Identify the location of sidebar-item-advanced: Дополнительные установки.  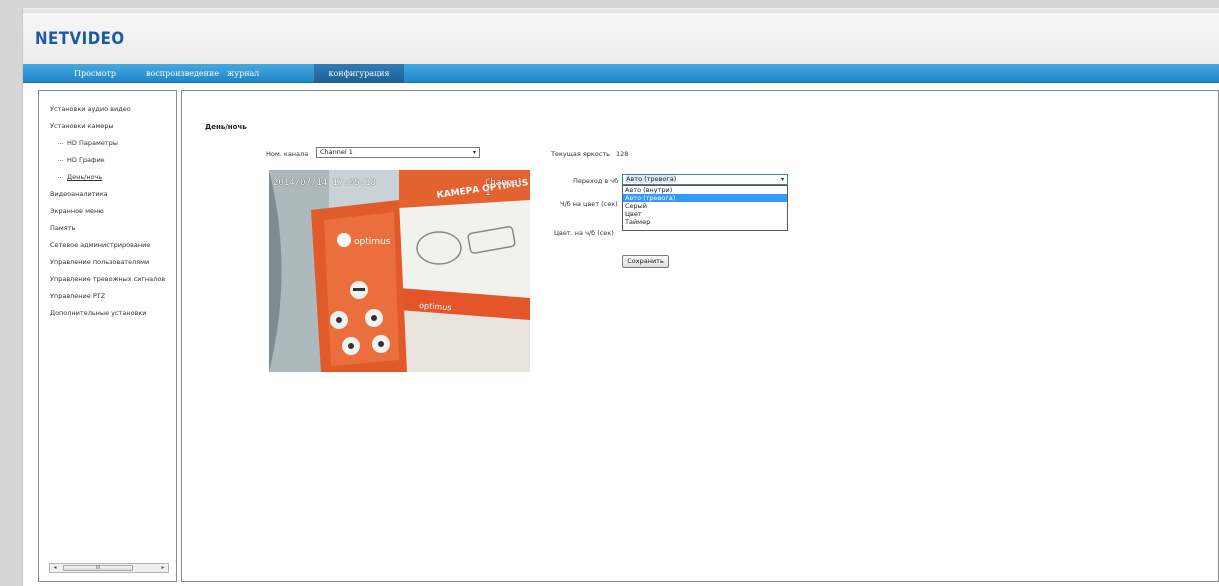
(98, 313).